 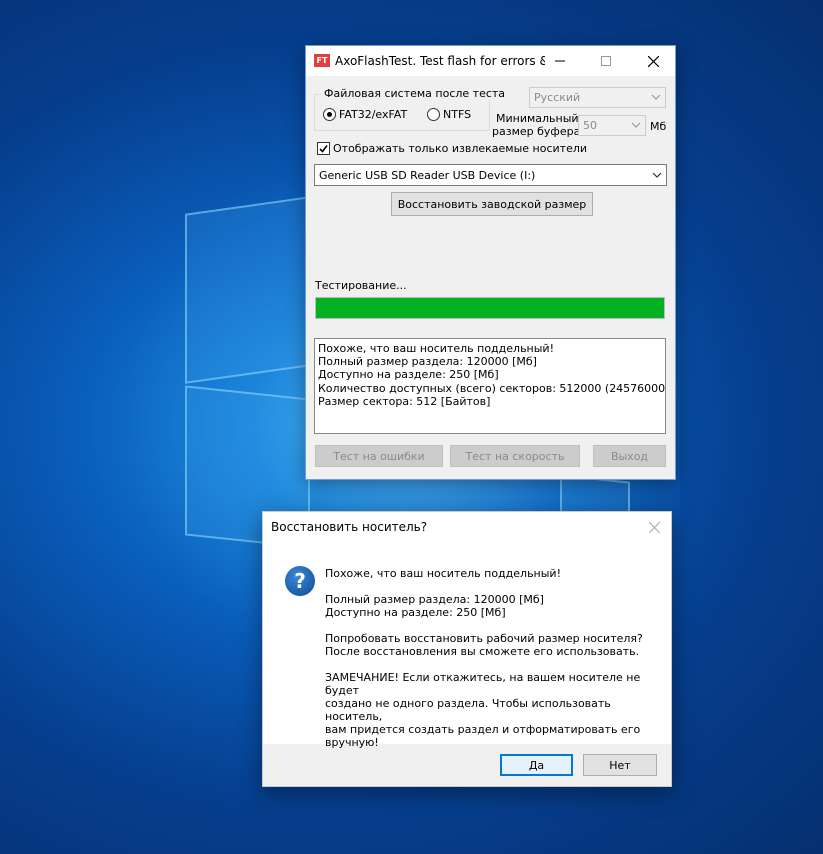 I want to click on dialog-line: Полный размер раздела: 120000 [Мб], so click(x=434, y=599).